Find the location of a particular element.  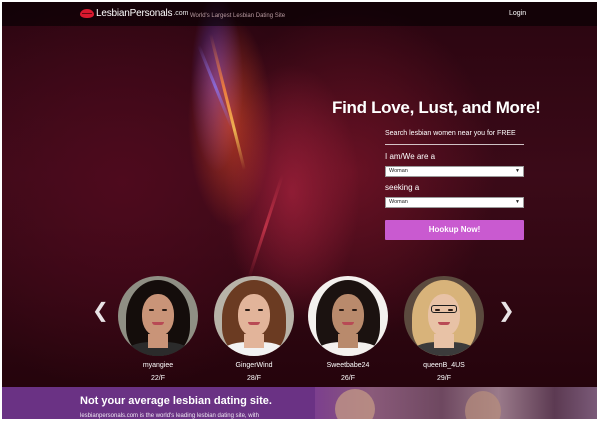

profile-card: queenB_4US 29/F is located at coordinates (444, 329).